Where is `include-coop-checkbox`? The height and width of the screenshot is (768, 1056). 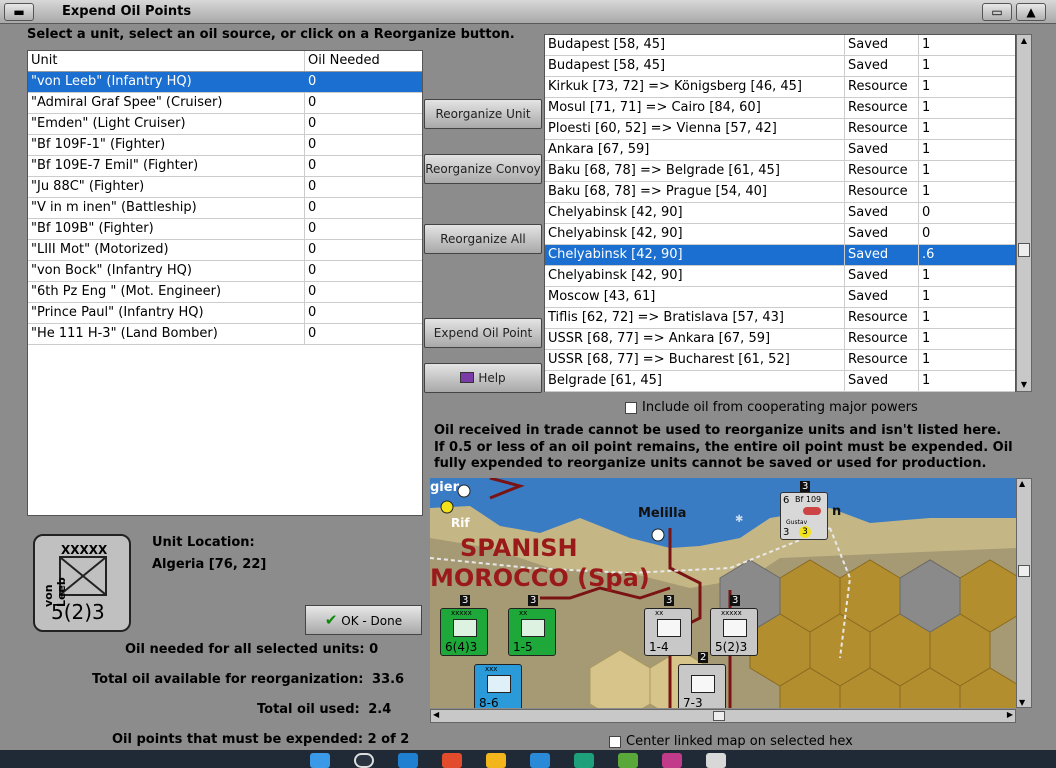 include-coop-checkbox is located at coordinates (631, 407).